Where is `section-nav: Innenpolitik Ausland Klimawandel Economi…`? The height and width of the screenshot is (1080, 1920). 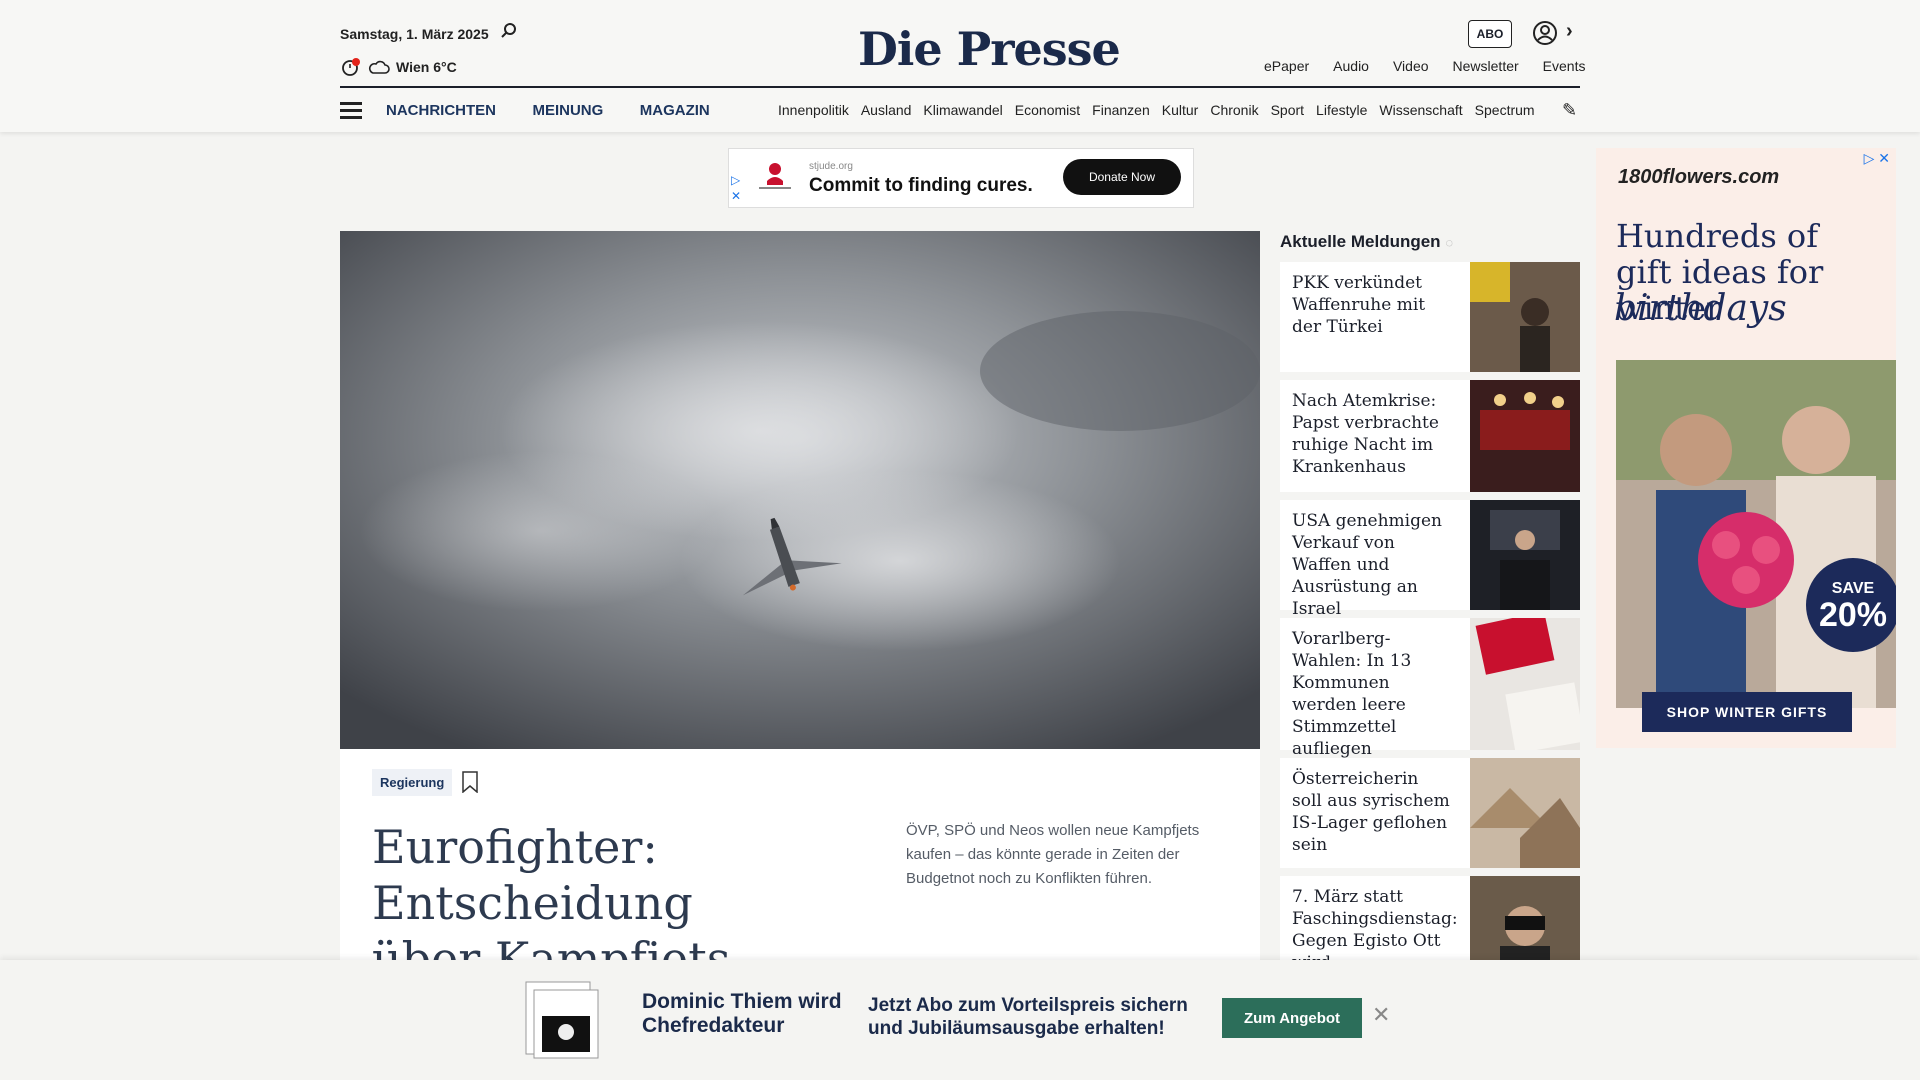 section-nav: Innenpolitik Ausland Klimawandel Economi… is located at coordinates (1170, 110).